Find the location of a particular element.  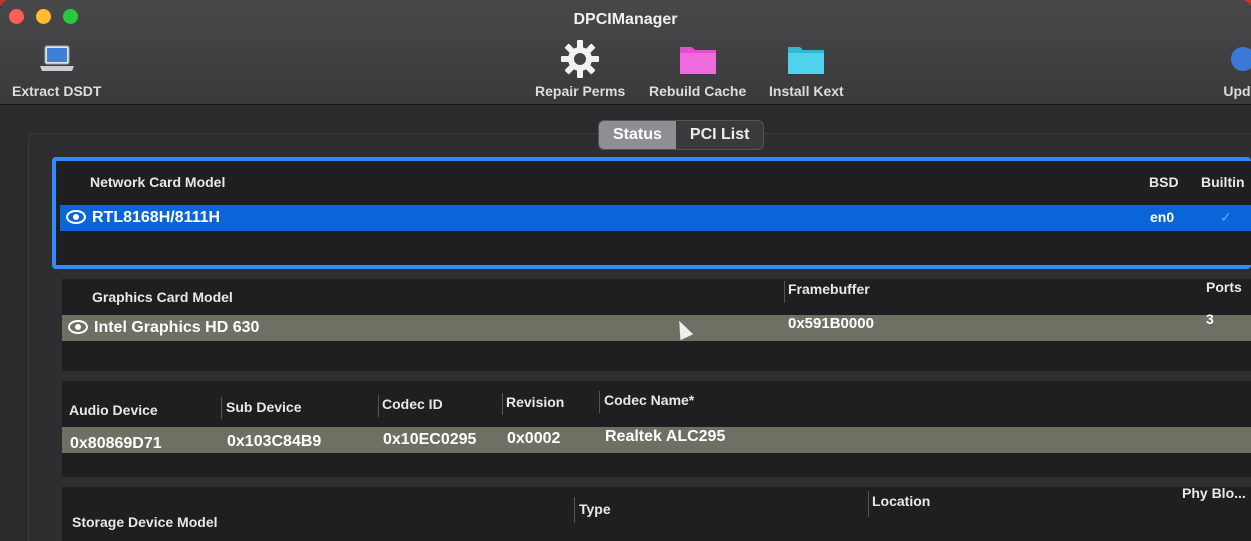

column-ports: Ports is located at coordinates (1224, 287).